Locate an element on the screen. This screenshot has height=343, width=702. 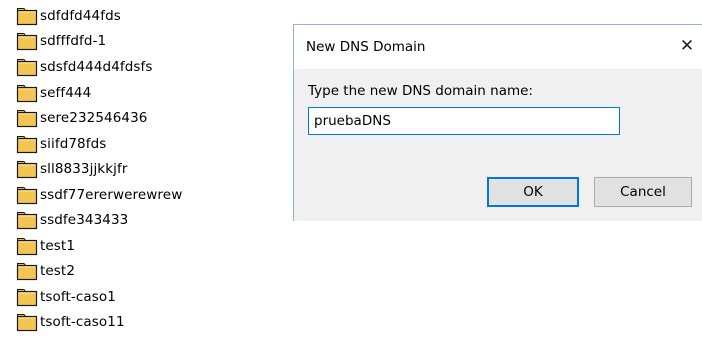
folder-label: seff444 is located at coordinates (66, 93).